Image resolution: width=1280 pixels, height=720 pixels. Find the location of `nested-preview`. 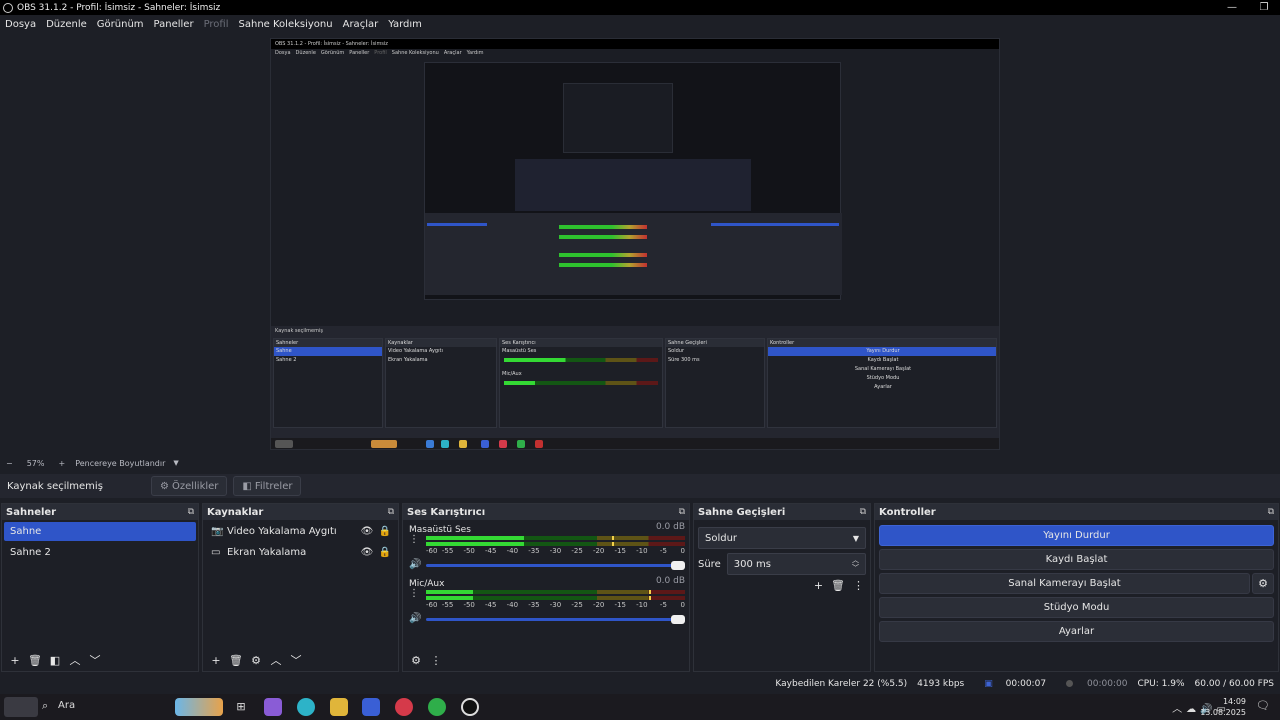

nested-preview is located at coordinates (633, 181).